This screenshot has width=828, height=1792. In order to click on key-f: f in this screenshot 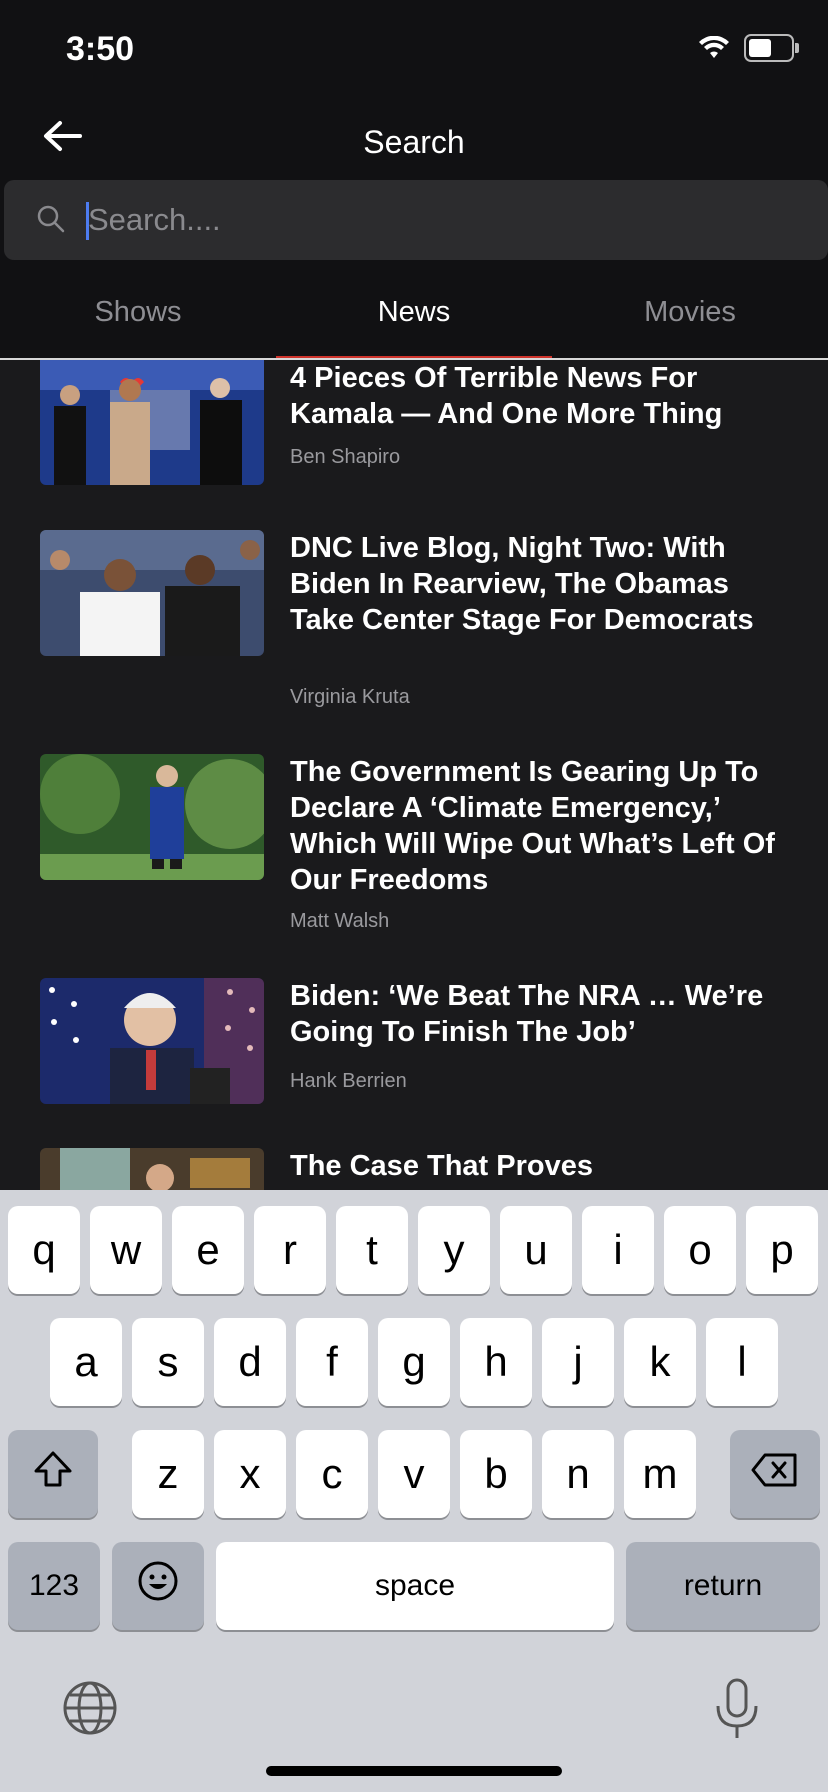, I will do `click(332, 1362)`.